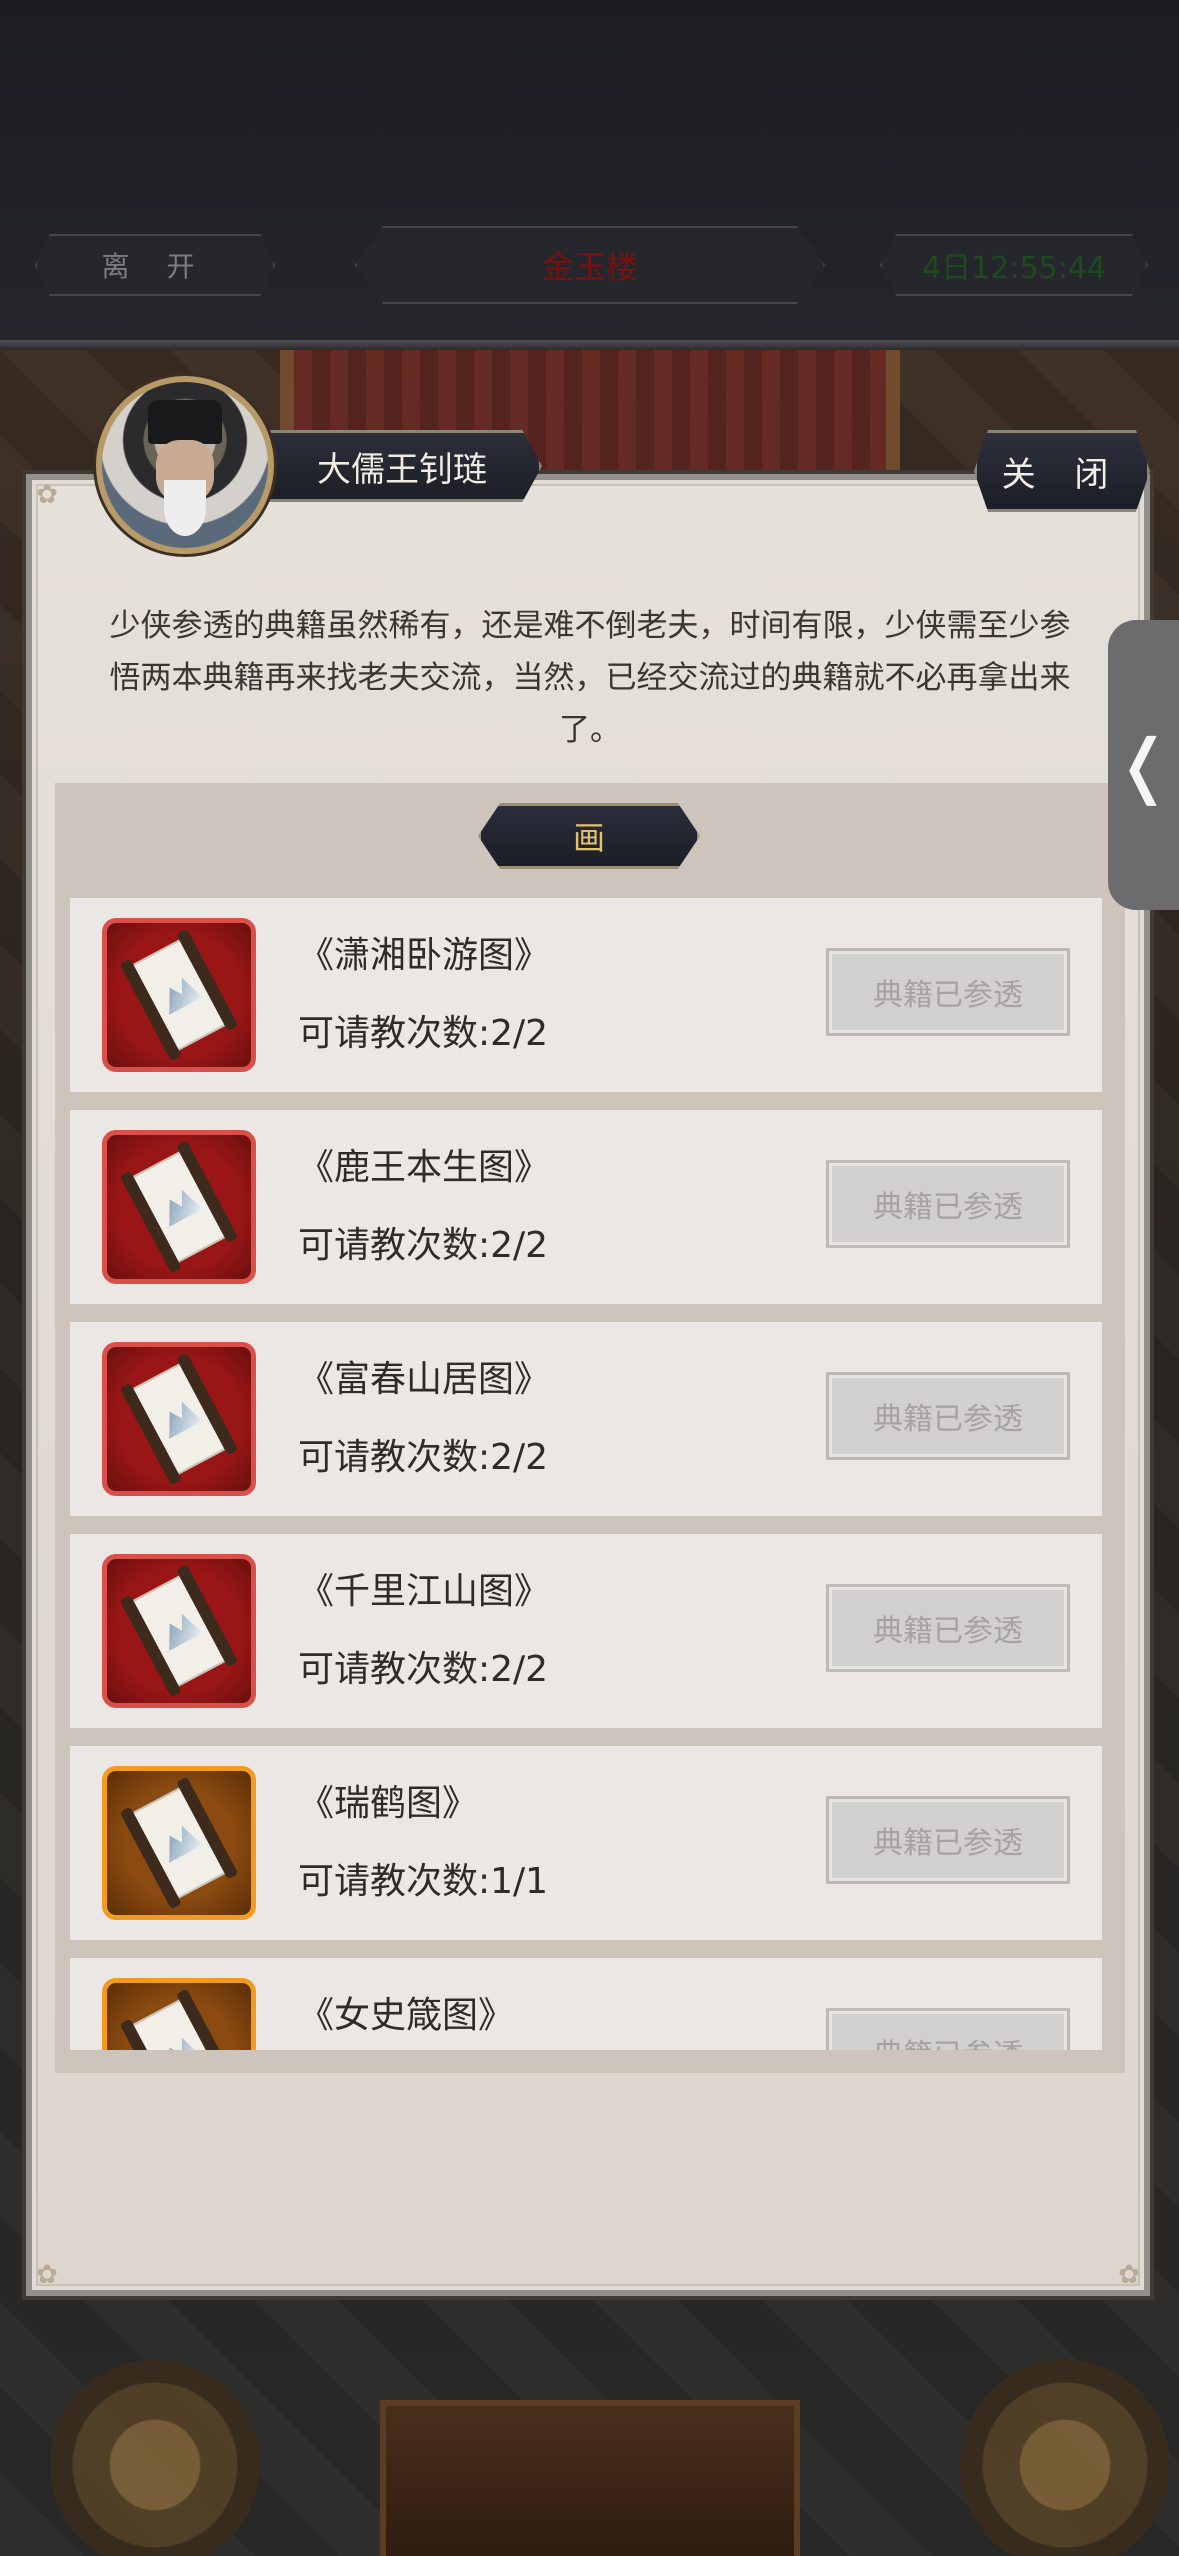 The width and height of the screenshot is (1179, 2556). What do you see at coordinates (424, 1379) in the screenshot?
I see `book-title: 《富春山居图》` at bounding box center [424, 1379].